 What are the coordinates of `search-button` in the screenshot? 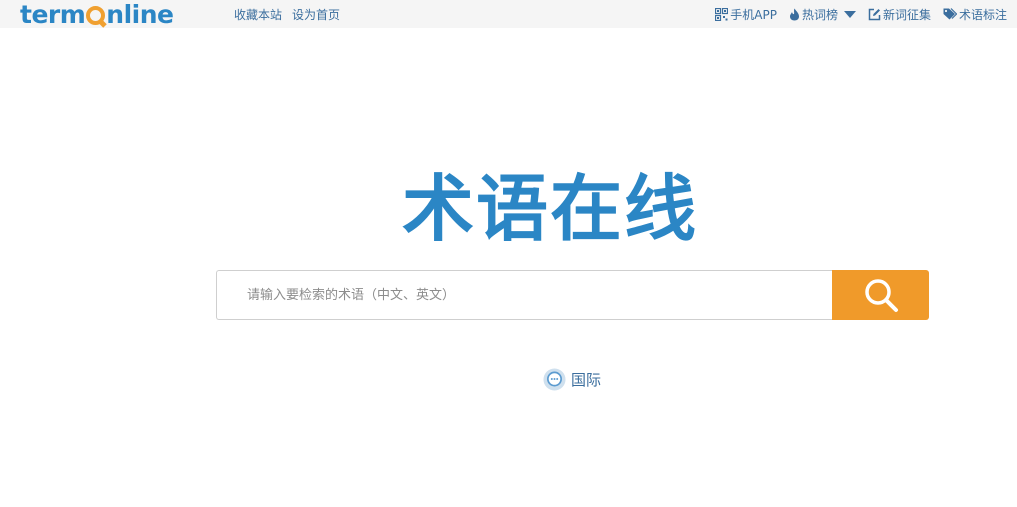 It's located at (880, 295).